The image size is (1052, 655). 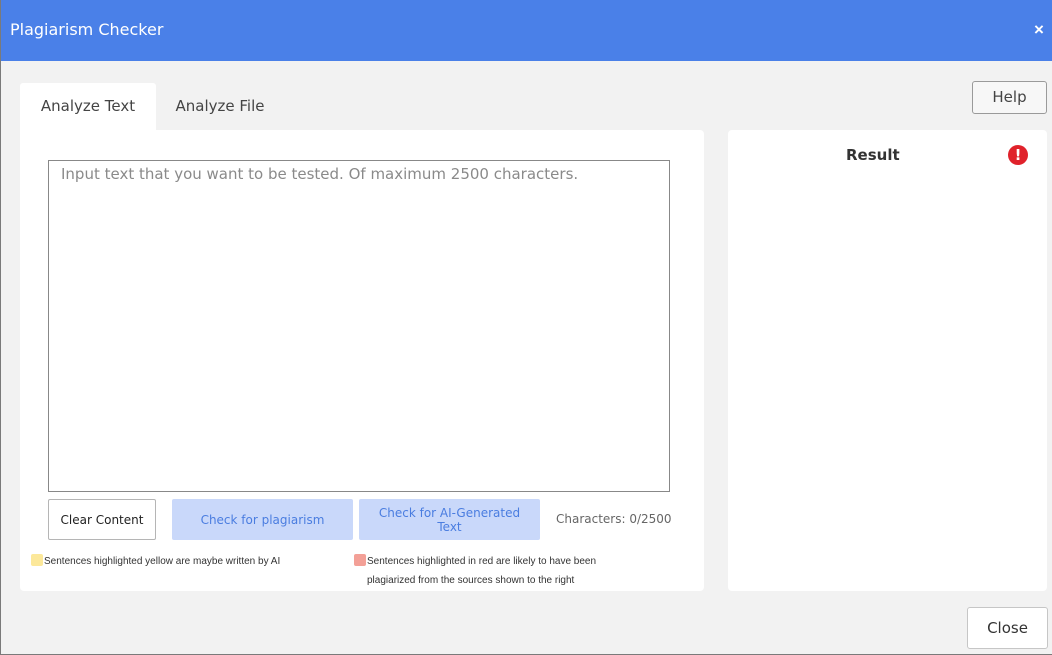 What do you see at coordinates (449, 519) in the screenshot?
I see `check-ai-text-button: Check for AI-Generated Text` at bounding box center [449, 519].